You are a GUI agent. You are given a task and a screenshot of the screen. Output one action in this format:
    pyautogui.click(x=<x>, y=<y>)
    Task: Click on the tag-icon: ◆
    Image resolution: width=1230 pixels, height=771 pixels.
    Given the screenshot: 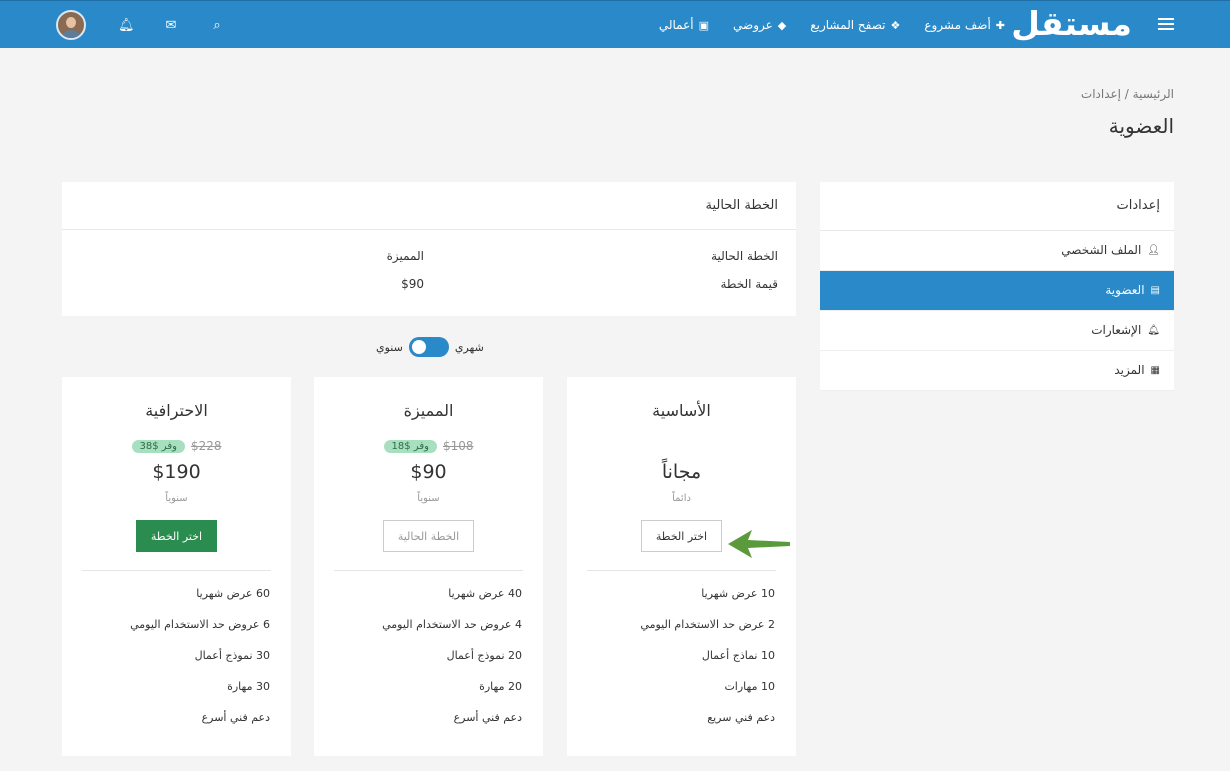 What is the action you would take?
    pyautogui.click(x=782, y=25)
    